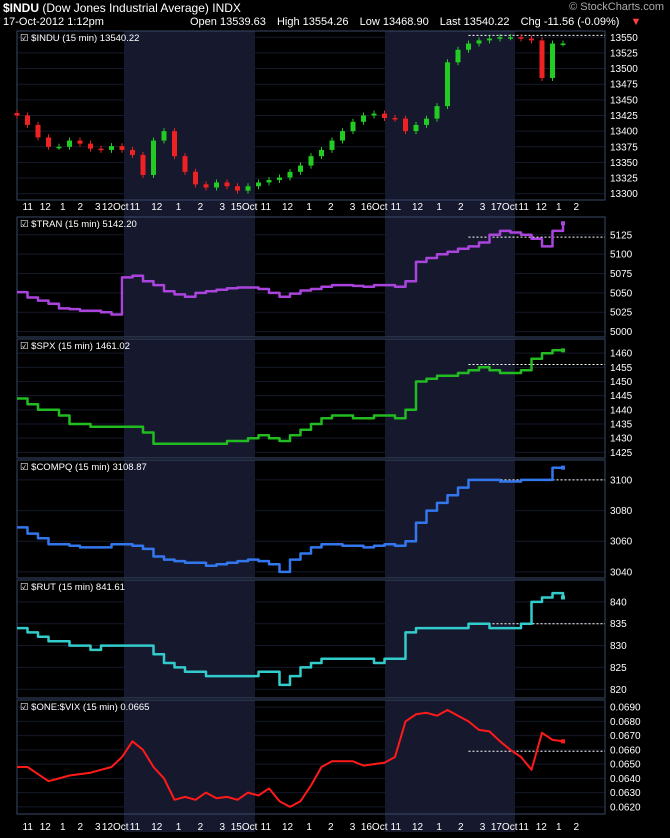 This screenshot has height=838, width=670. What do you see at coordinates (621, 293) in the screenshot?
I see `y-tick-label: 5050` at bounding box center [621, 293].